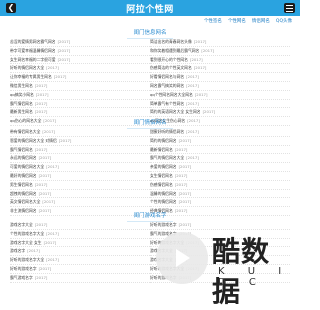 The image size is (320, 310). What do you see at coordinates (80, 95) in the screenshot?
I see `list-item: qq搞笑小网名 [2017]` at bounding box center [80, 95].